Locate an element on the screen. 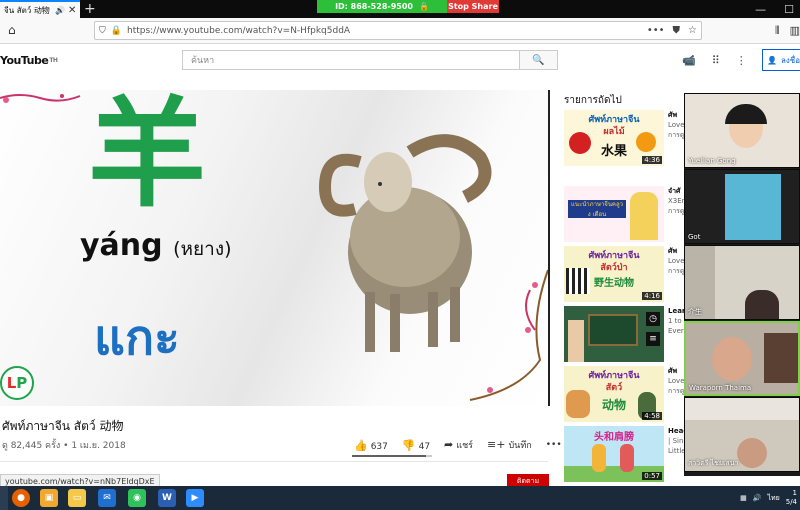 Image resolution: width=800 pixels, height=510 pixels. apps-grid-icon: ⠿ is located at coordinates (716, 60).